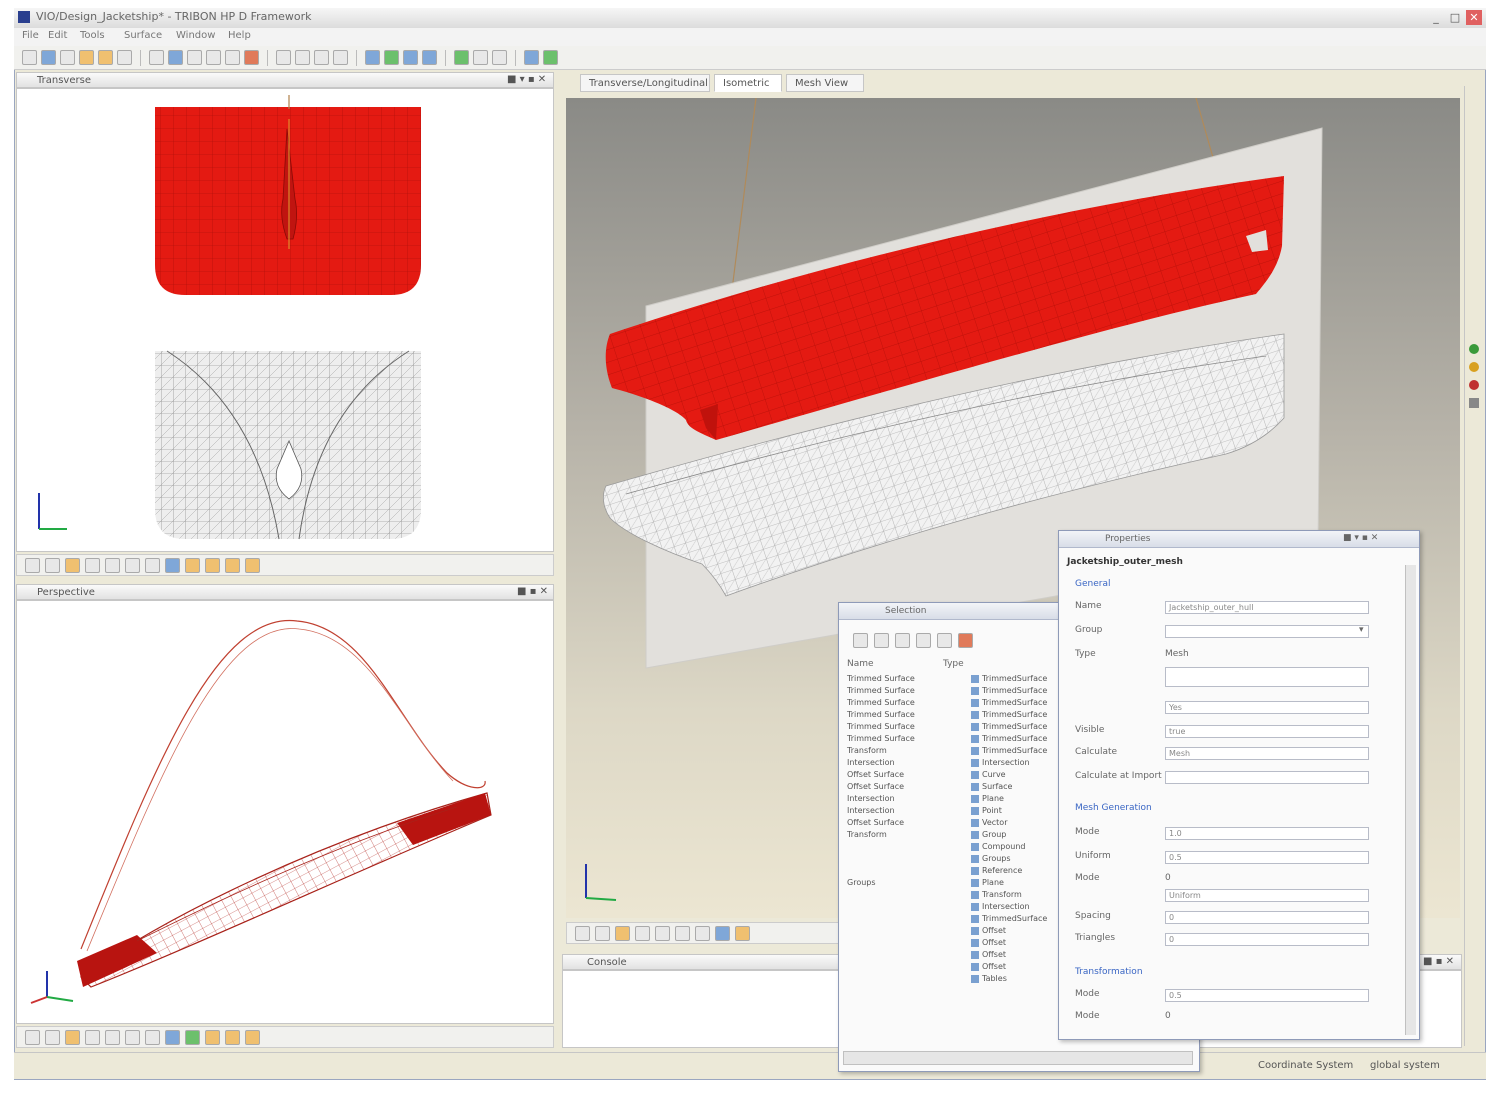 The height and width of the screenshot is (1093, 1500). What do you see at coordinates (531, 57) in the screenshot?
I see `render-icon` at bounding box center [531, 57].